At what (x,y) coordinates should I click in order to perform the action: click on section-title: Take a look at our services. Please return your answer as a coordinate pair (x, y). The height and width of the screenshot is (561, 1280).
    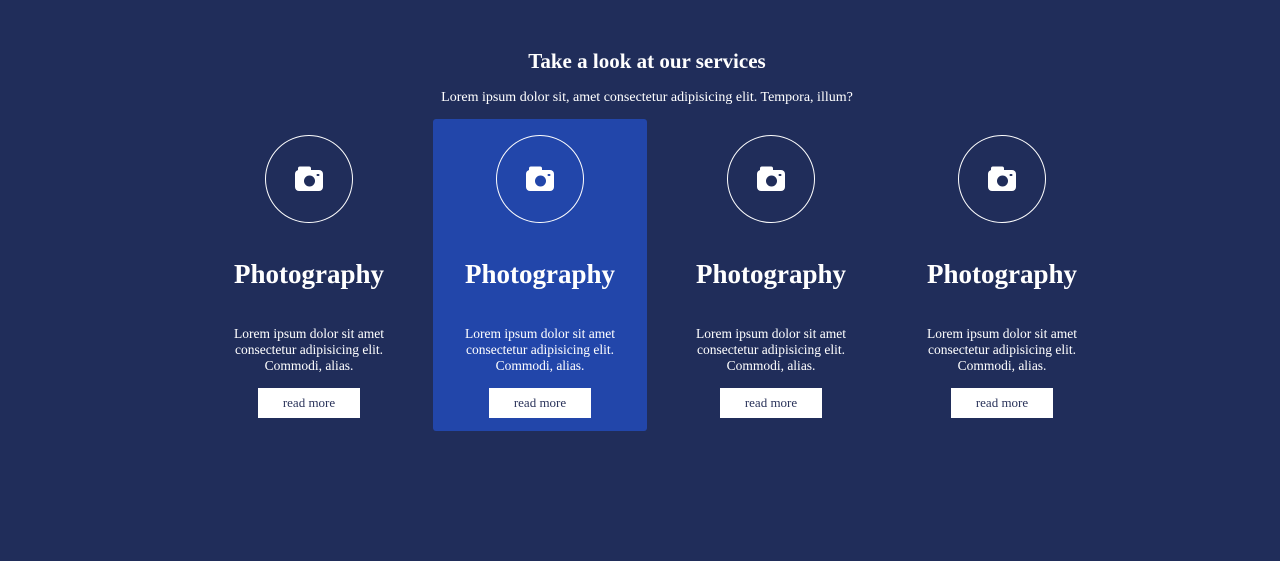
    Looking at the image, I should click on (647, 61).